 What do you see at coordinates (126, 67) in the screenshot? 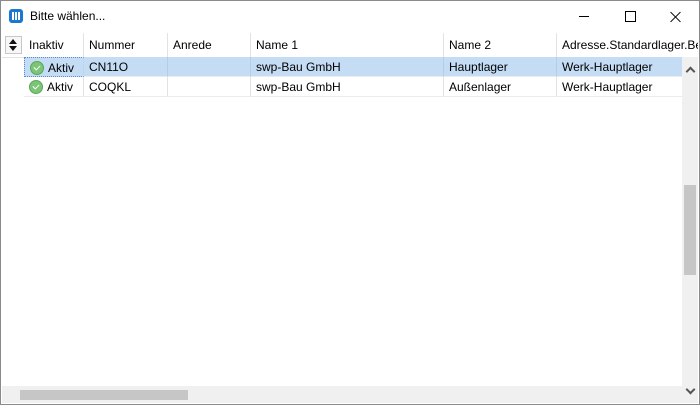
I see `cell-nummer: CN11O` at bounding box center [126, 67].